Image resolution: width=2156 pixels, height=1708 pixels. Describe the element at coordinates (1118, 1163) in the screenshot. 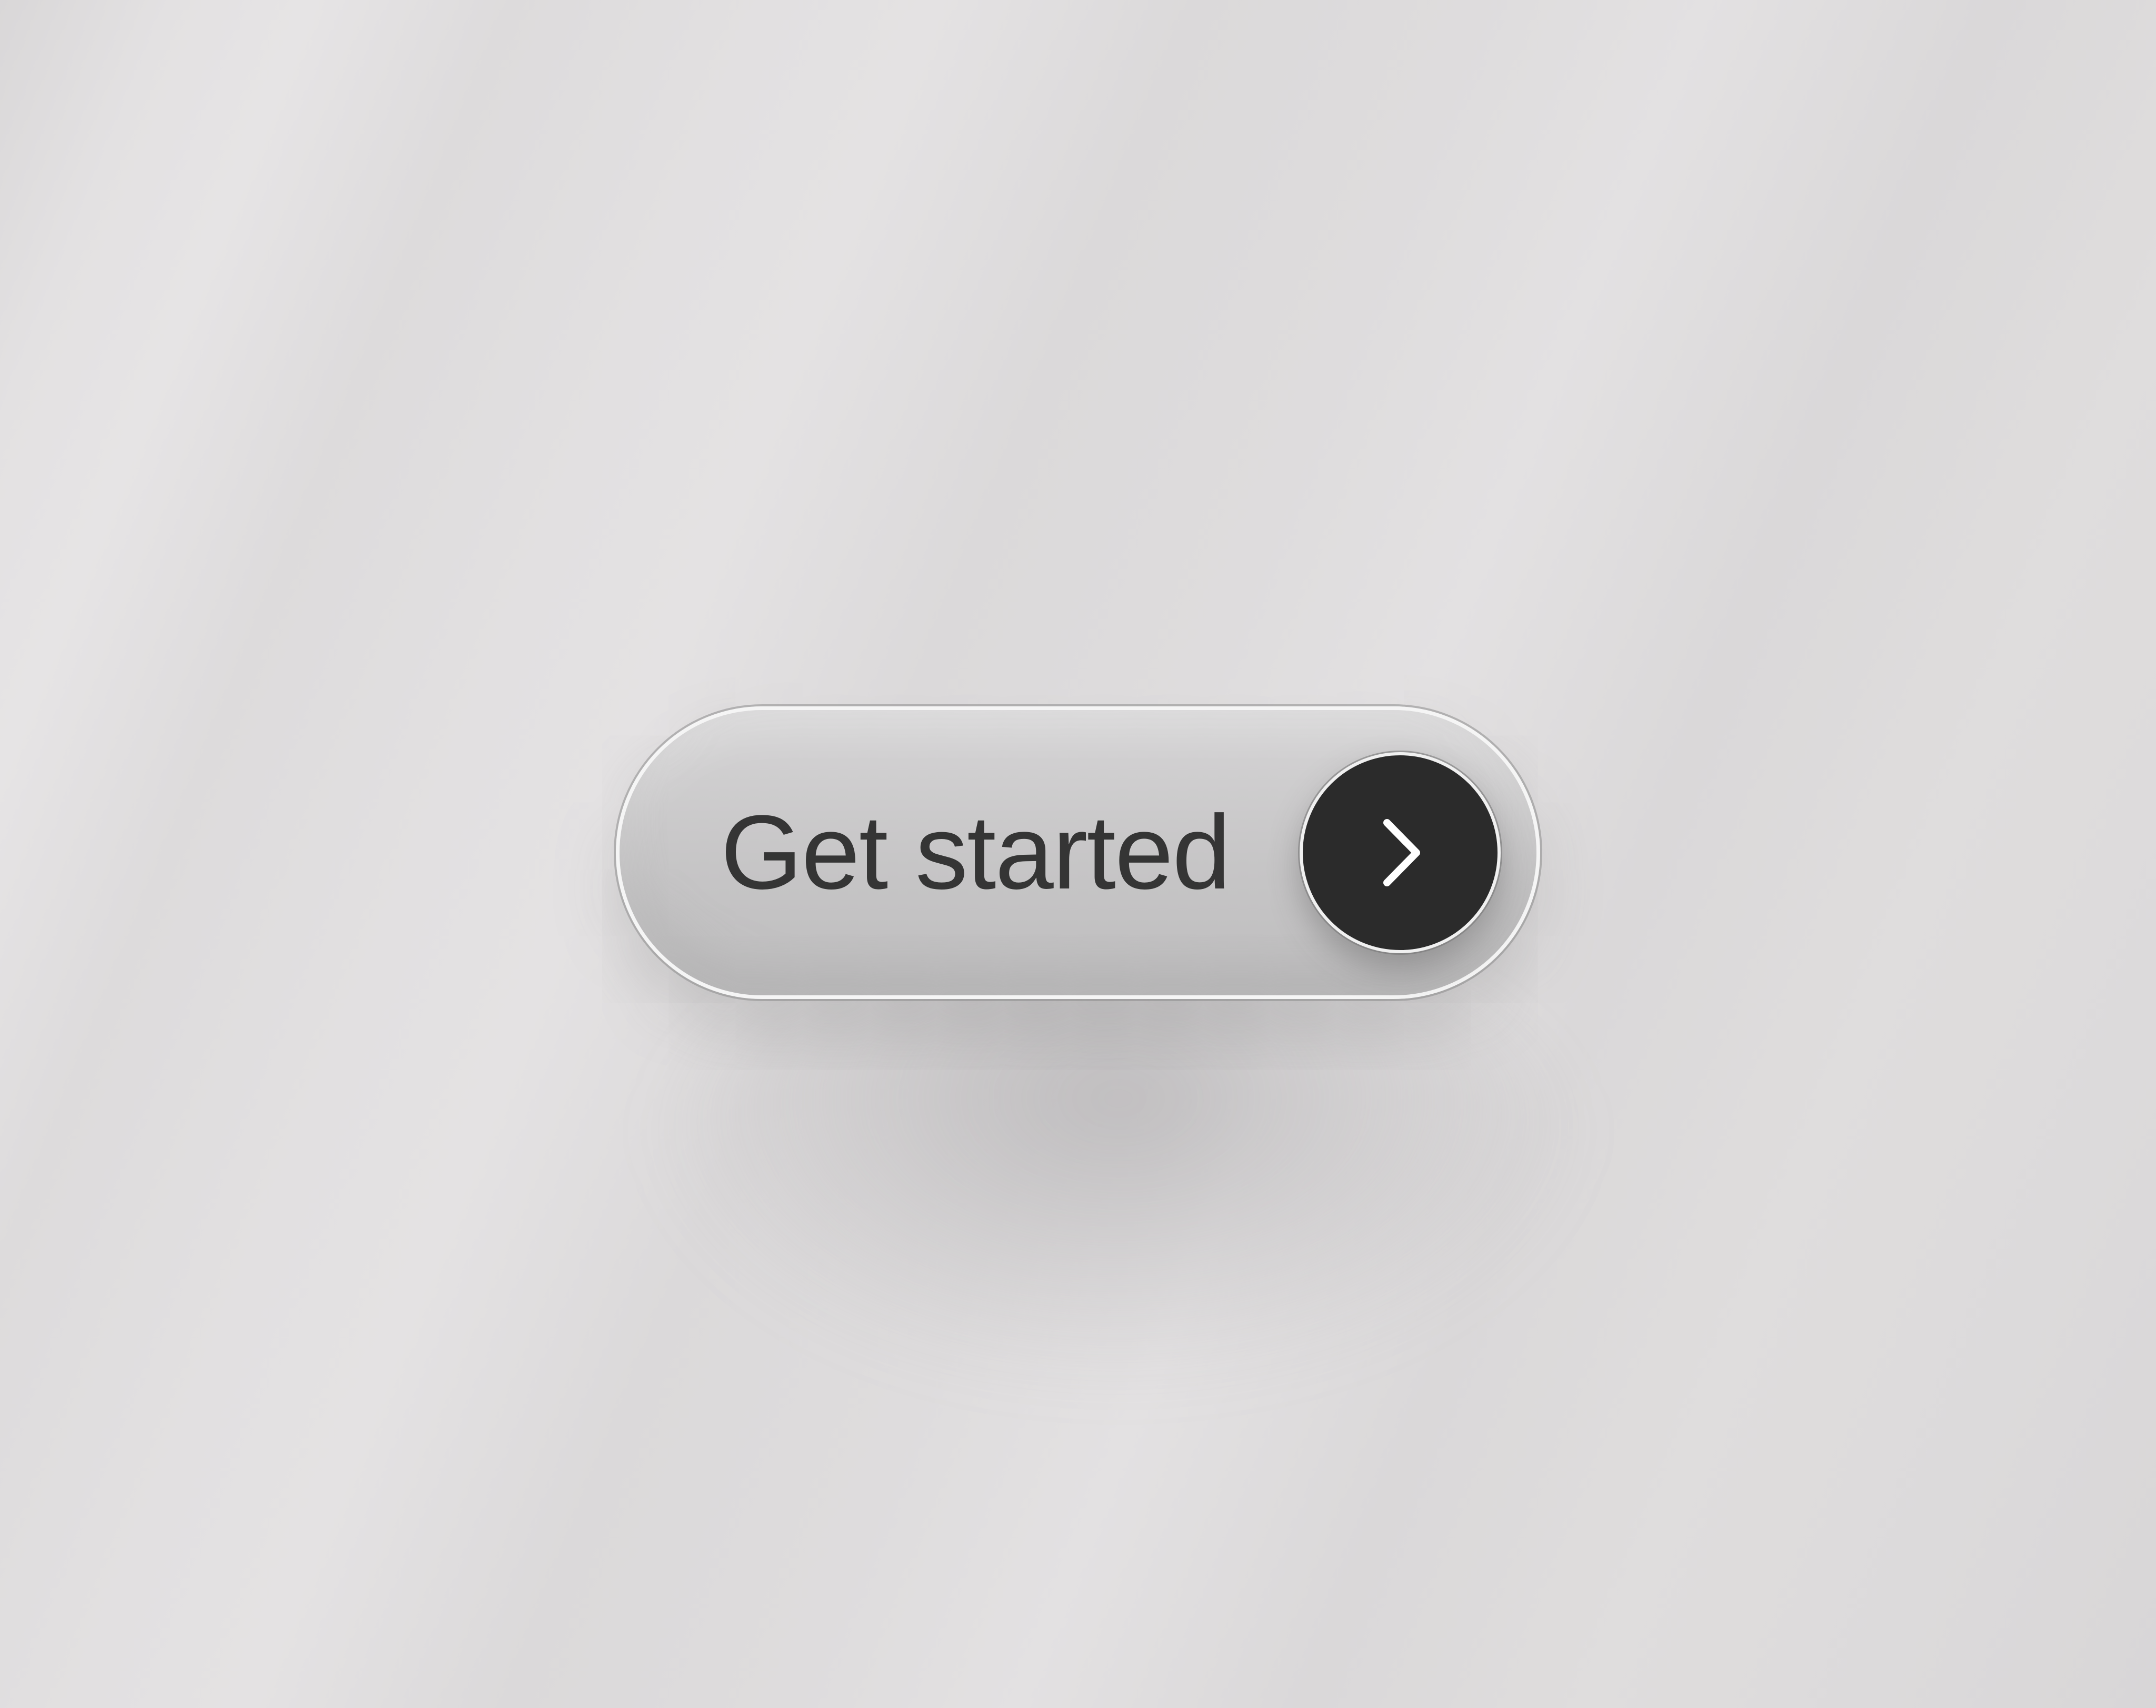

I see `button-drop-shadow` at that location.